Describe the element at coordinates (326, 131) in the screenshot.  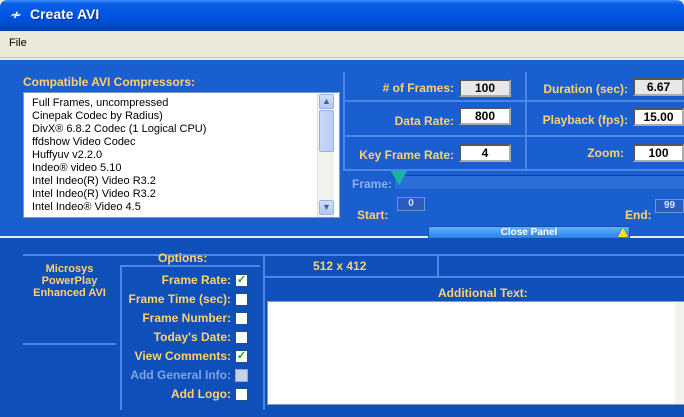
I see `scroll-thumb` at that location.